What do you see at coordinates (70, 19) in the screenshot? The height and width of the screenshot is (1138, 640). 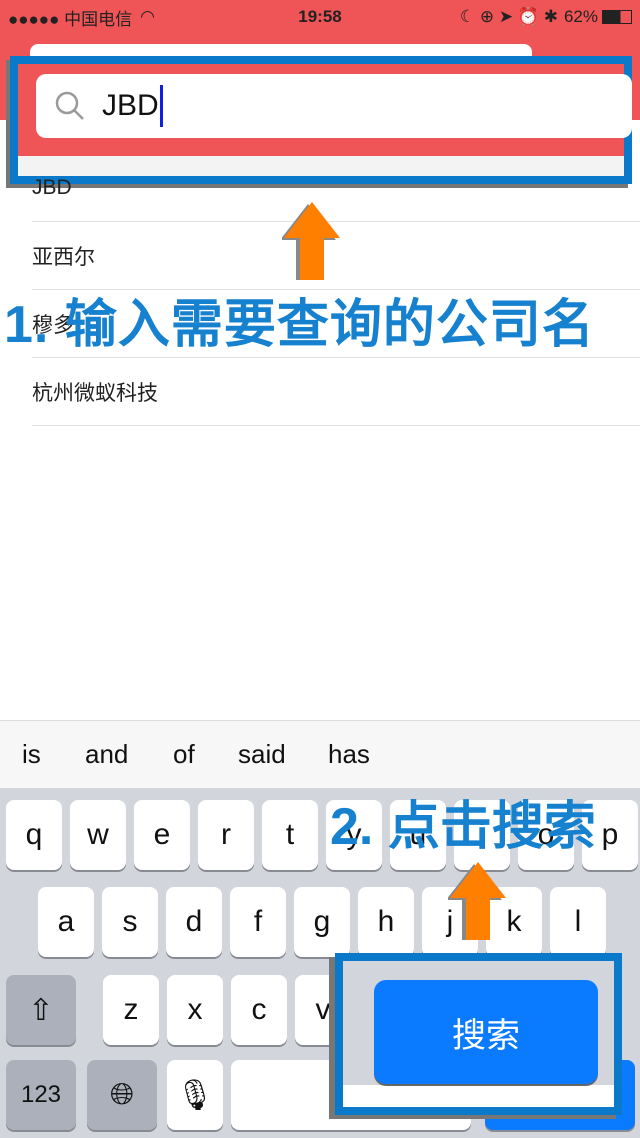 I see `carrier: ●●●●● 中国电信` at bounding box center [70, 19].